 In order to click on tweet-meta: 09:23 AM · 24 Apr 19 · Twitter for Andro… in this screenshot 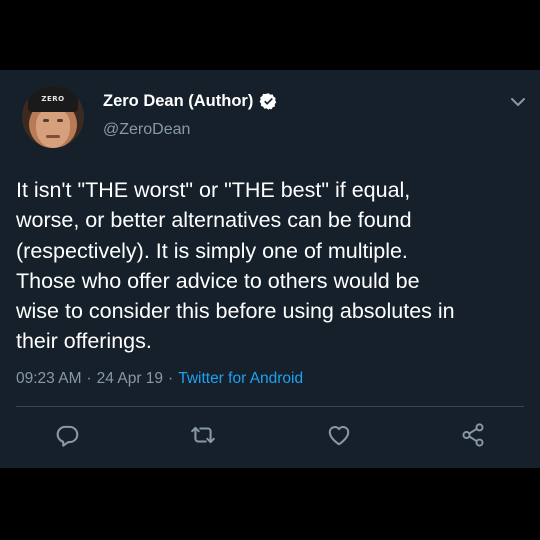, I will do `click(159, 379)`.